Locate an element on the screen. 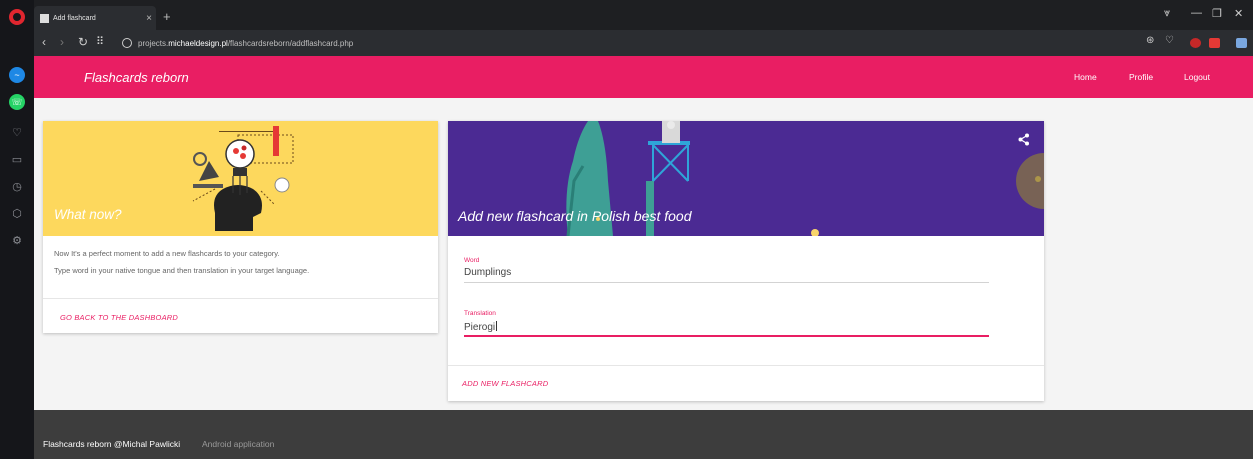  heart-icon: ♡ is located at coordinates (17, 132).